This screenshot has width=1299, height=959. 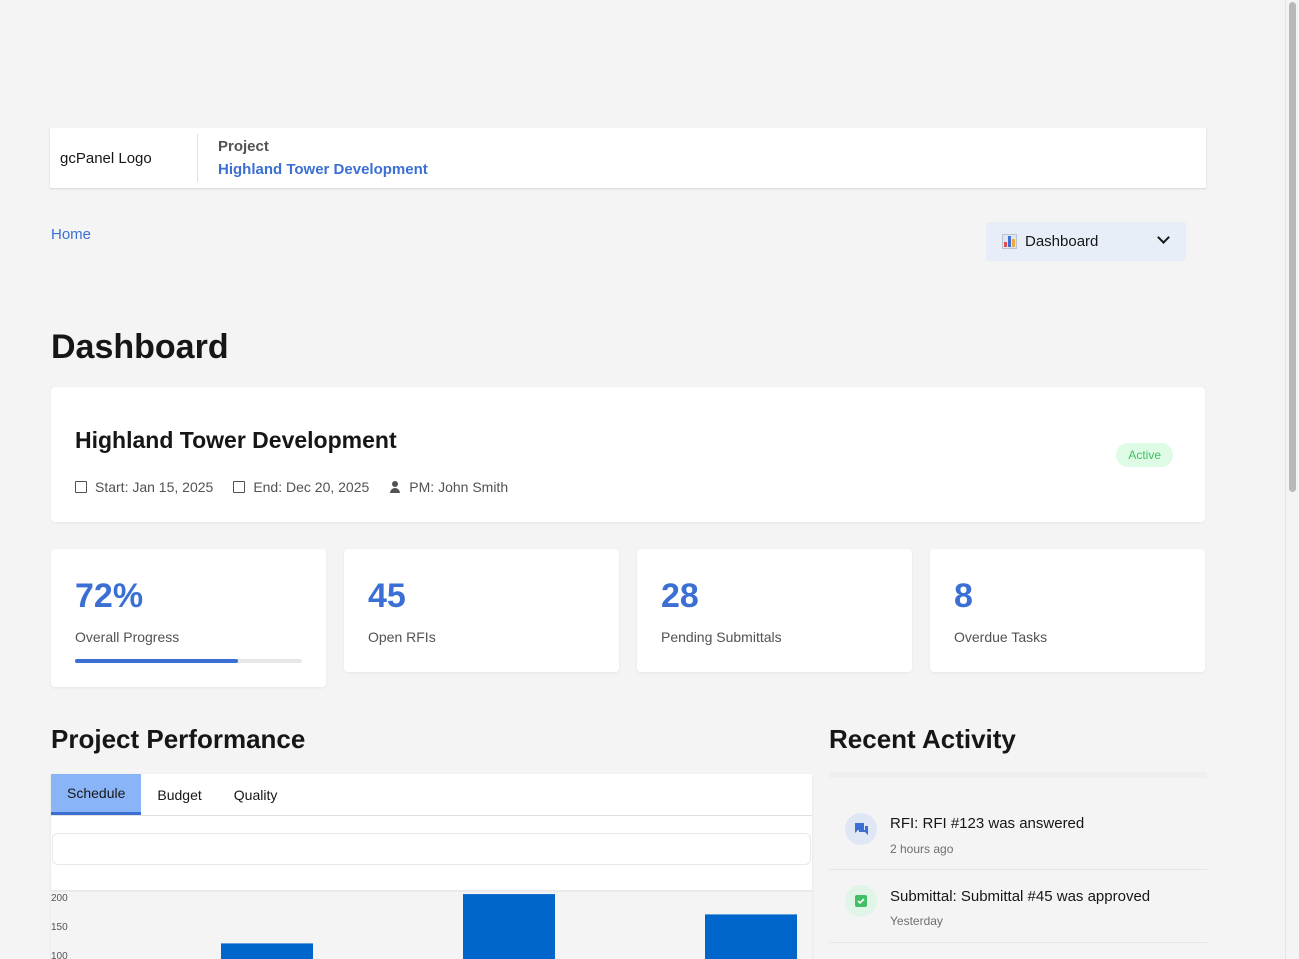 What do you see at coordinates (1062, 241) in the screenshot?
I see `page-select-value: Dashboard` at bounding box center [1062, 241].